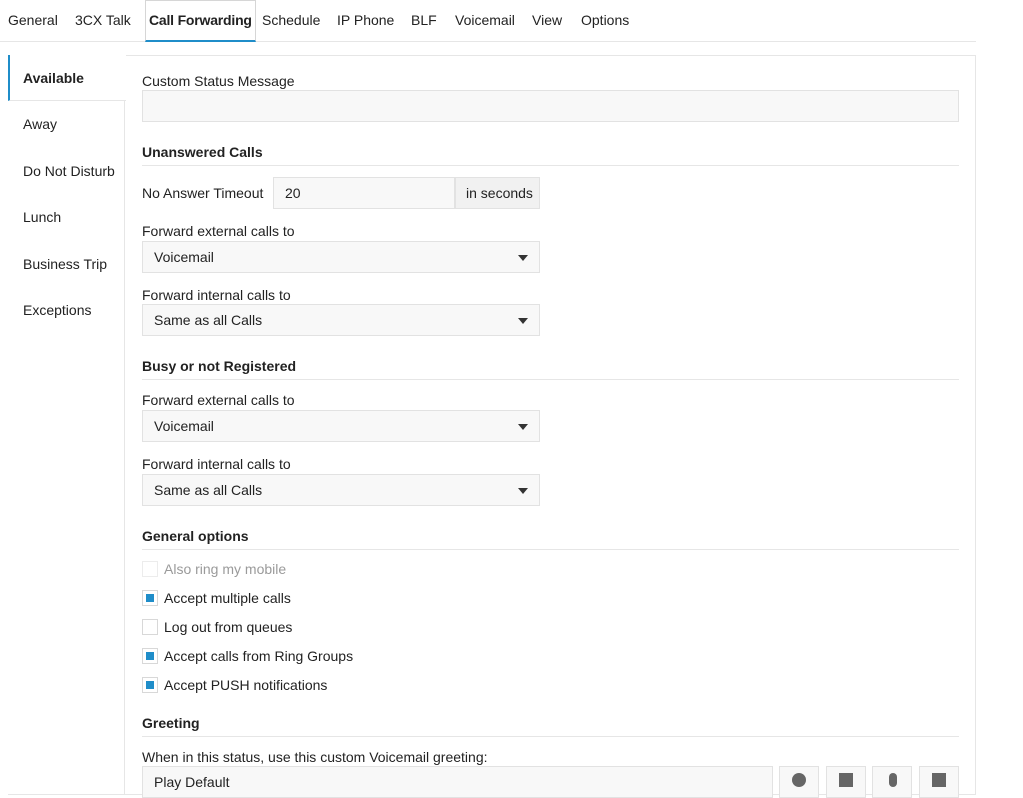 This screenshot has width=1023, height=798. Describe the element at coordinates (66, 264) in the screenshot. I see `sidebar-item-business-trip: Business Trip` at that location.